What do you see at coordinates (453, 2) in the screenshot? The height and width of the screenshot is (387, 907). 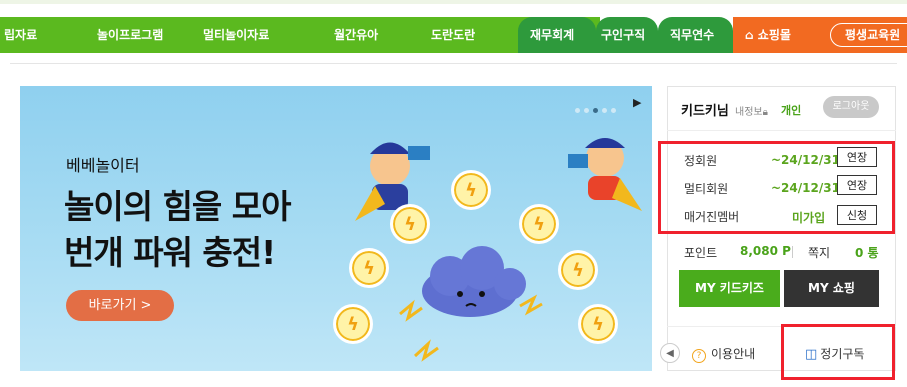 I see `top-strip` at bounding box center [453, 2].